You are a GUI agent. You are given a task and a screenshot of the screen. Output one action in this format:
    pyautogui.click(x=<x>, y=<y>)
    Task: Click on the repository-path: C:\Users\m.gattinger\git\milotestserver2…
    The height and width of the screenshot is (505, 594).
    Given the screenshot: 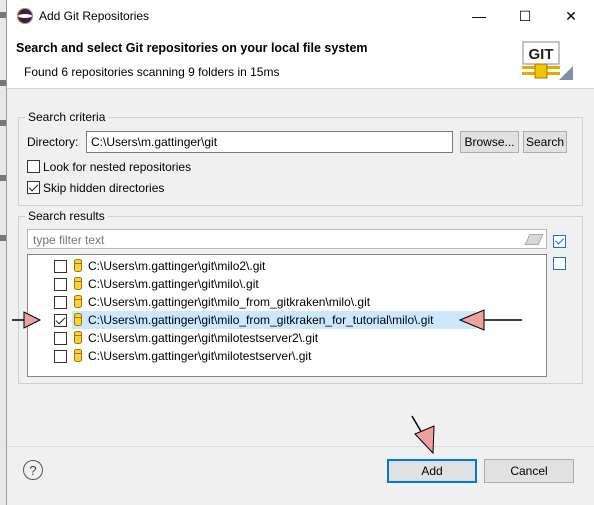 What is the action you would take?
    pyautogui.click(x=203, y=338)
    